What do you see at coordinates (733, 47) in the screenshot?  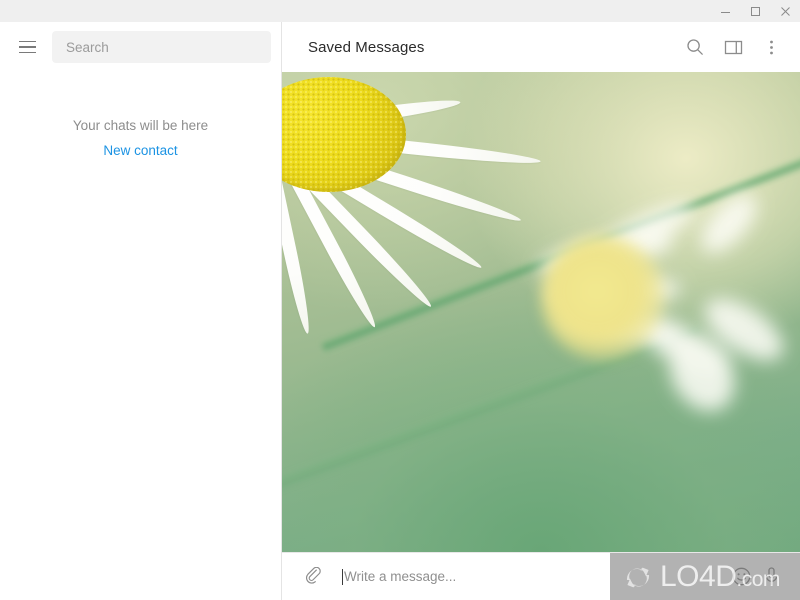 I see `panel-toggle-icon` at bounding box center [733, 47].